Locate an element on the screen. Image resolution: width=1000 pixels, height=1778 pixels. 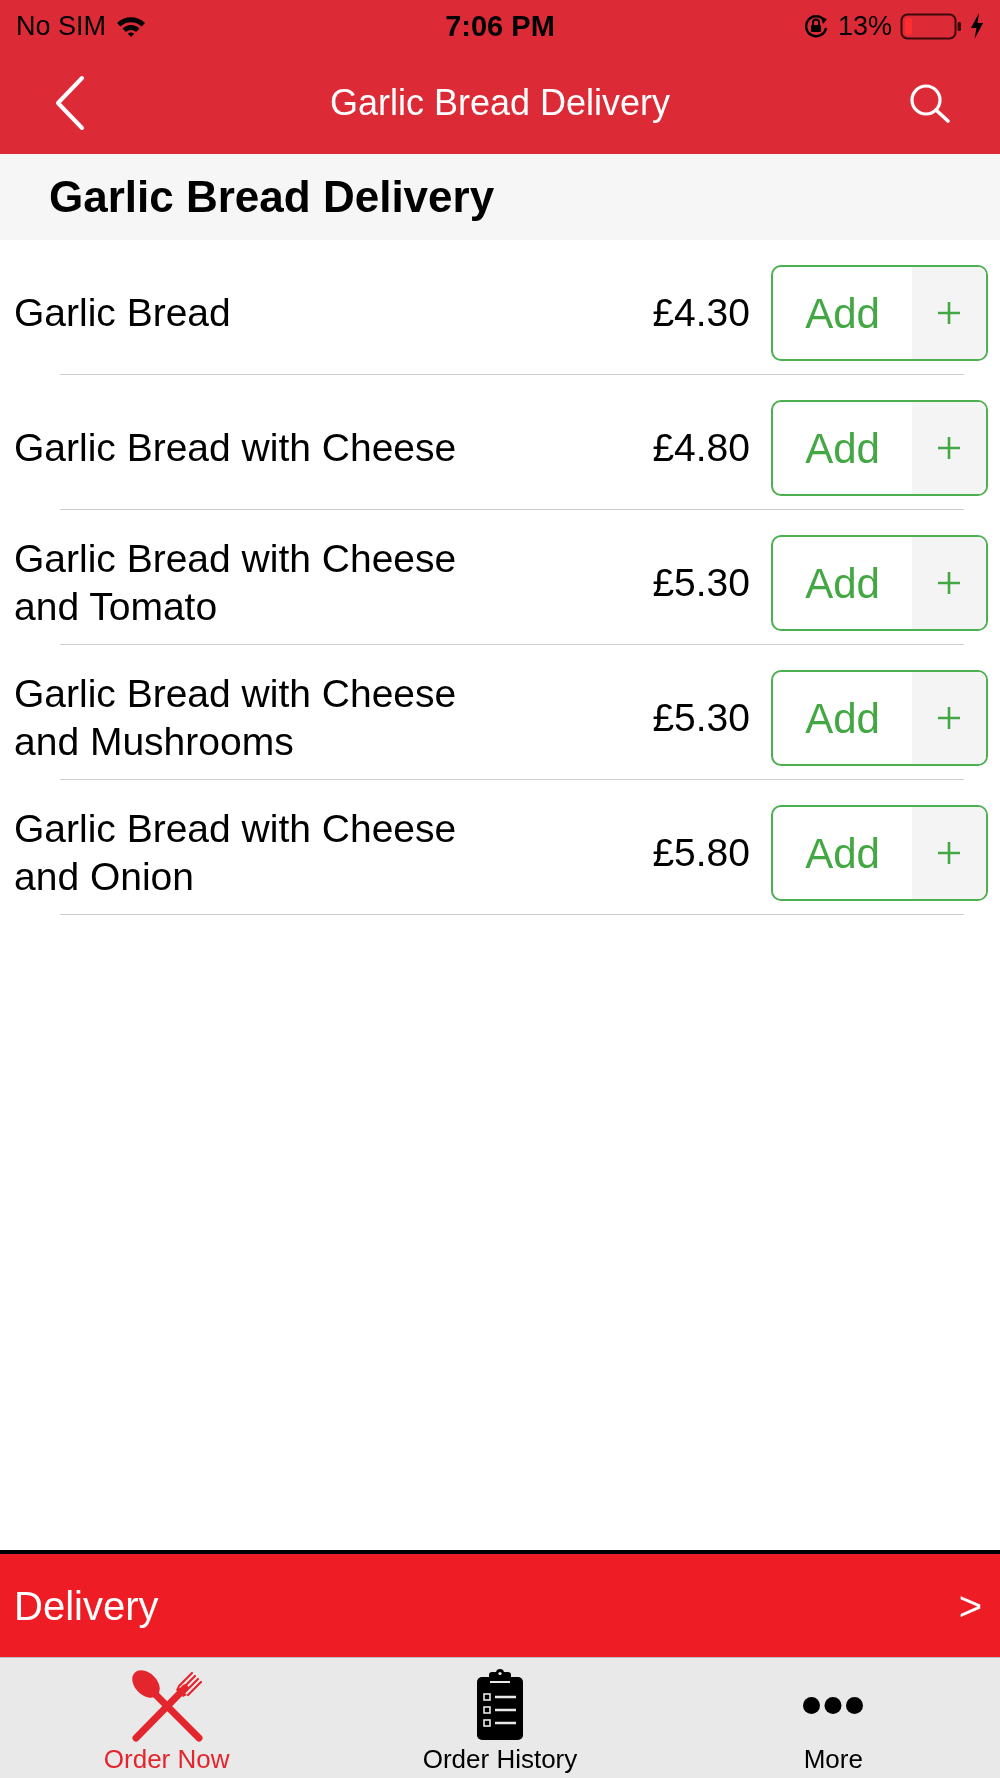
item-name: Garlic Bread with Cheese and Onion is located at coordinates (236, 853).